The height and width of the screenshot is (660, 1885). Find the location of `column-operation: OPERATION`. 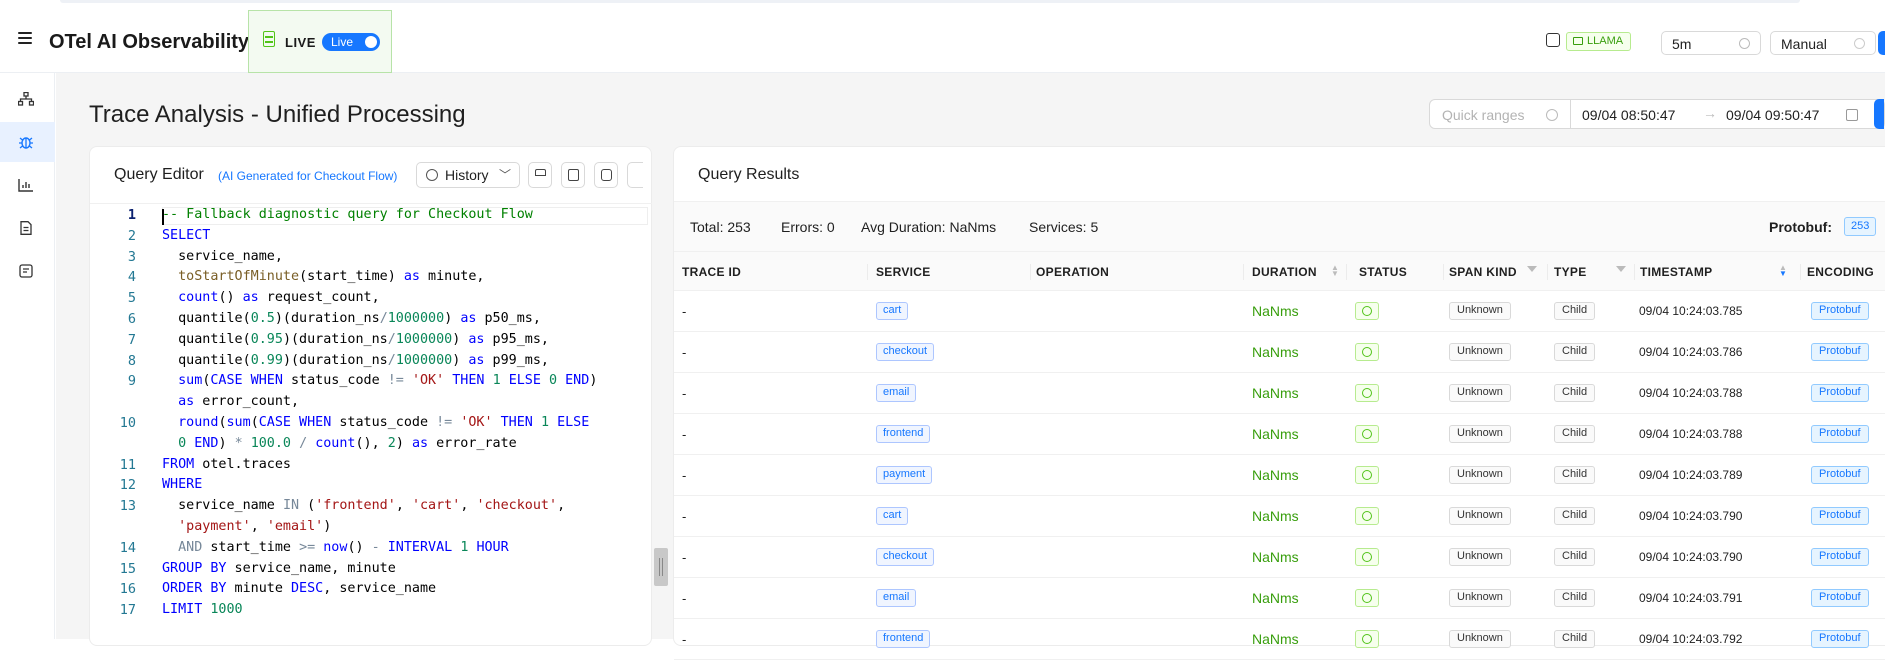

column-operation: OPERATION is located at coordinates (1072, 272).